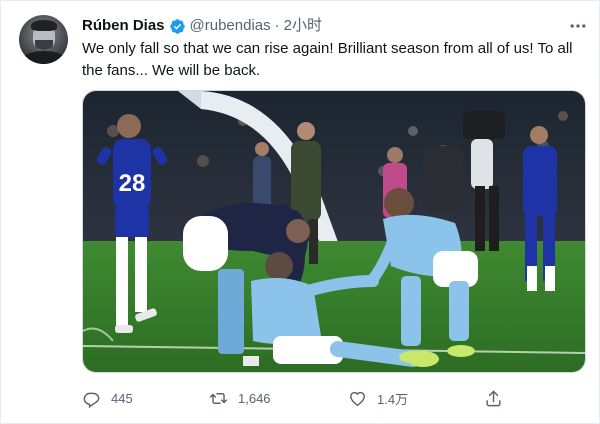 This screenshot has height=424, width=600. I want to click on retweet-button: 1,646, so click(240, 398).